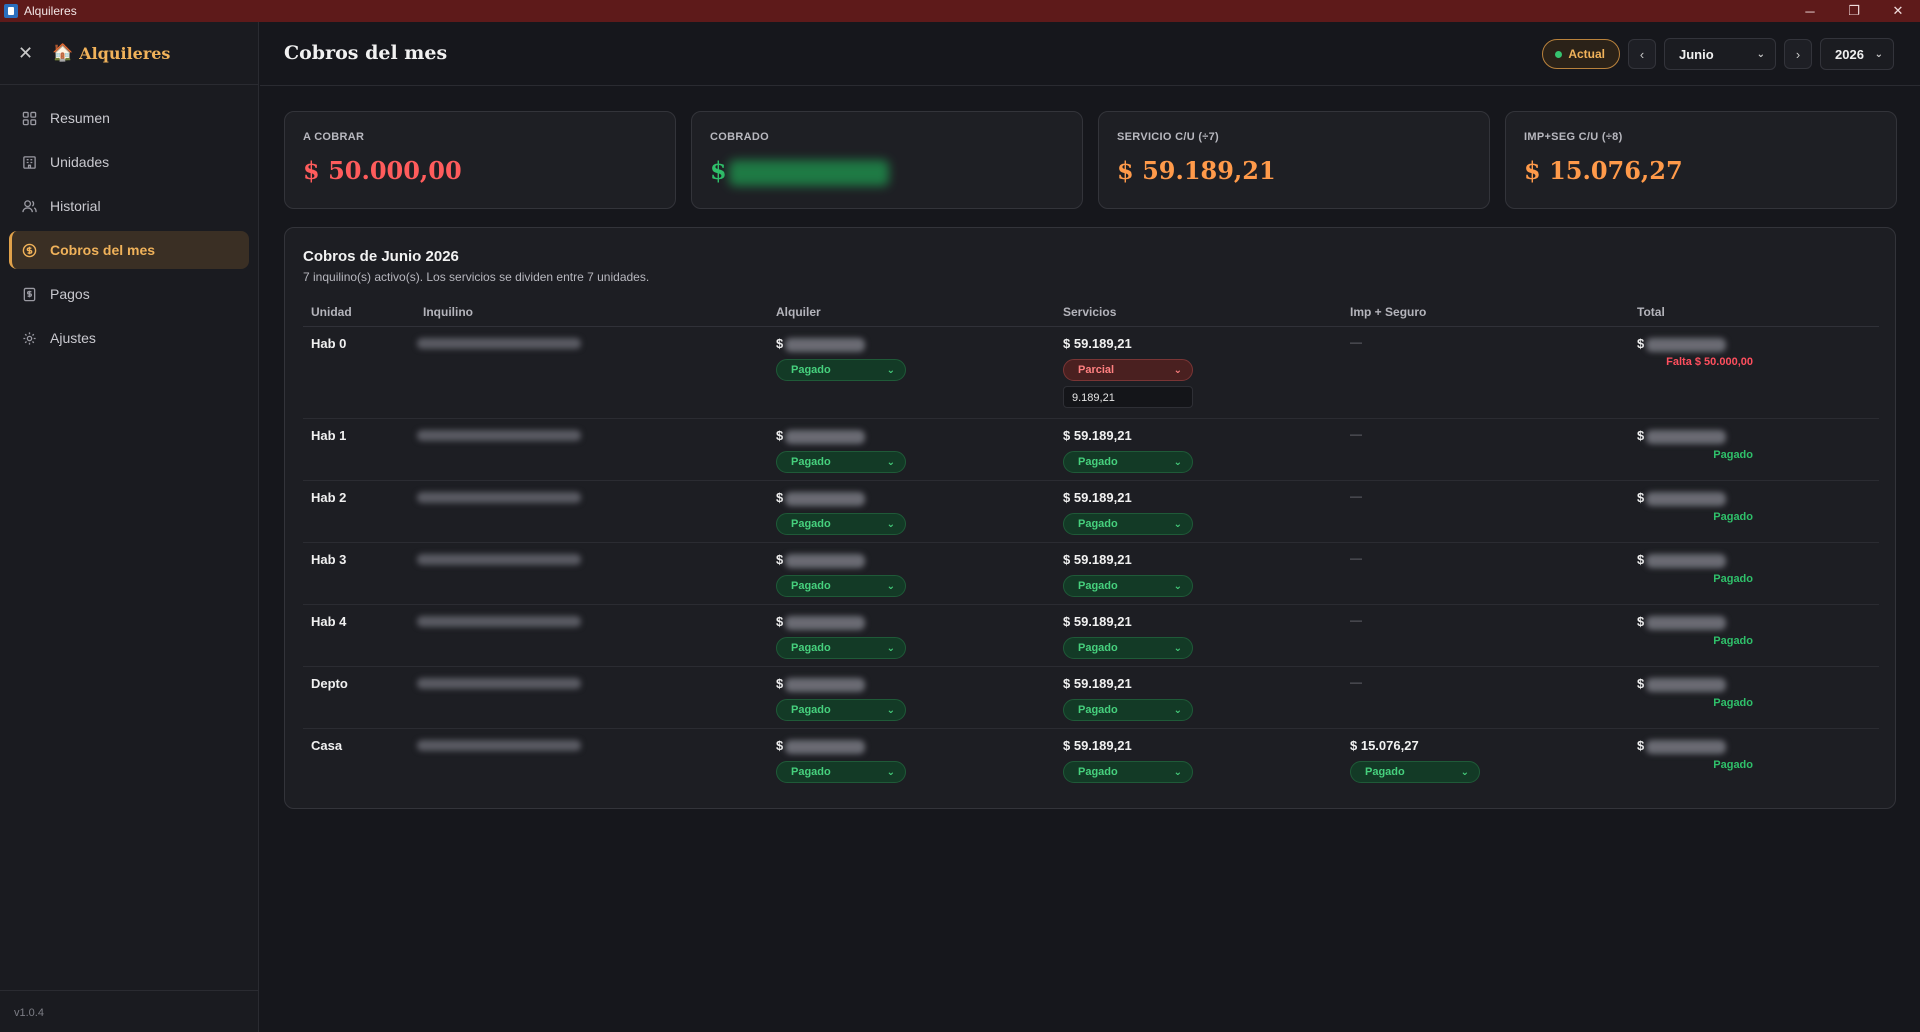 Image resolution: width=1920 pixels, height=1032 pixels. I want to click on next-month-button: ›, so click(1798, 54).